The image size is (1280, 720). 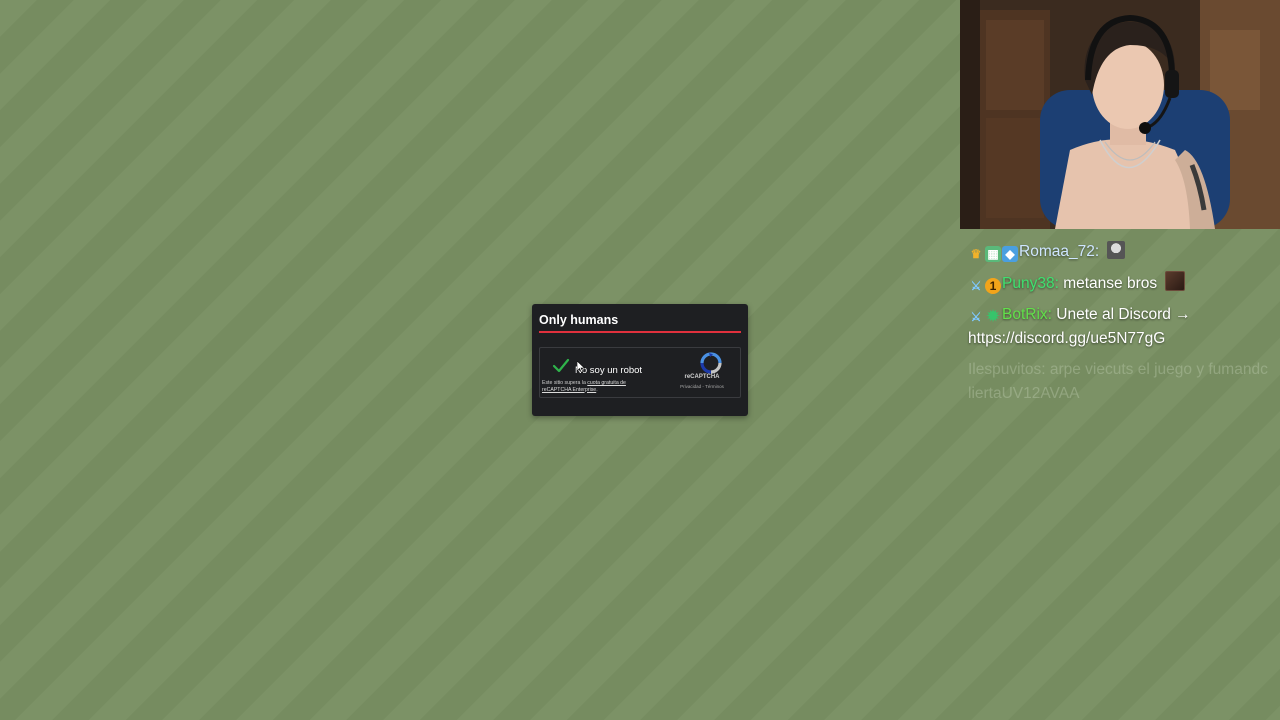 I want to click on face-emote, so click(x=1175, y=281).